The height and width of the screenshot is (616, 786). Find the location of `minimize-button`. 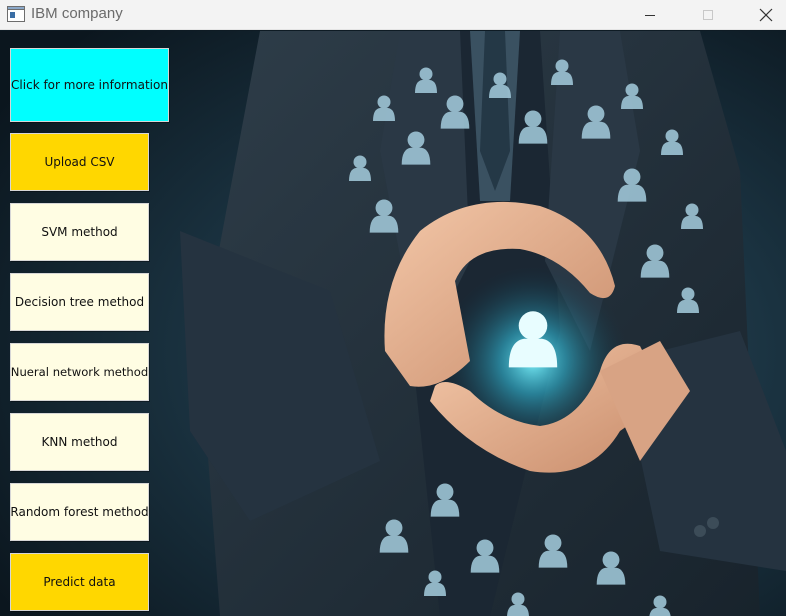

minimize-button is located at coordinates (650, 15).